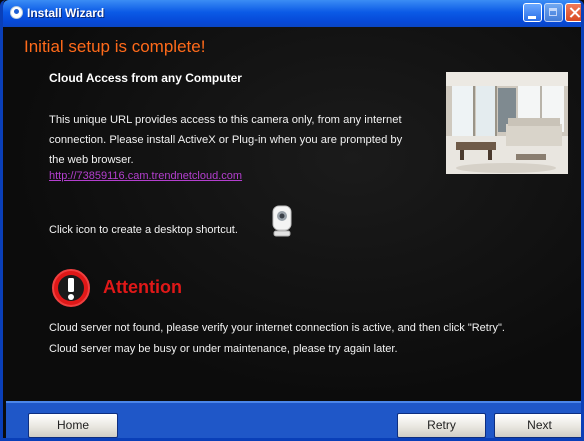 This screenshot has width=584, height=441. Describe the element at coordinates (143, 230) in the screenshot. I see `shortcut-instruction: Click icon to create a desktop shortcut.` at that location.